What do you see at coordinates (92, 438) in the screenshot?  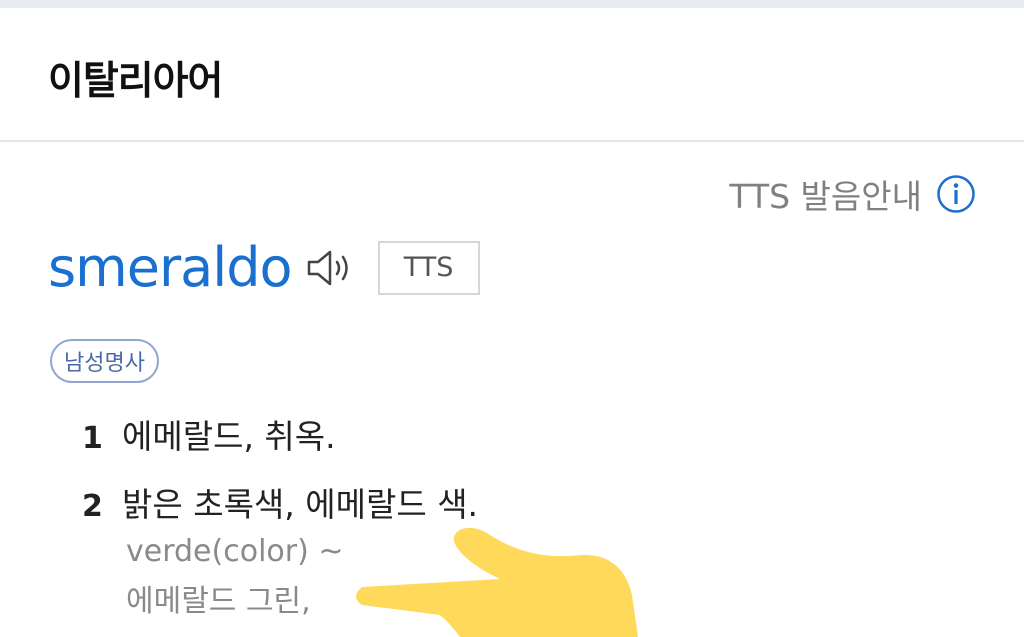 I see `sense-number: 1` at bounding box center [92, 438].